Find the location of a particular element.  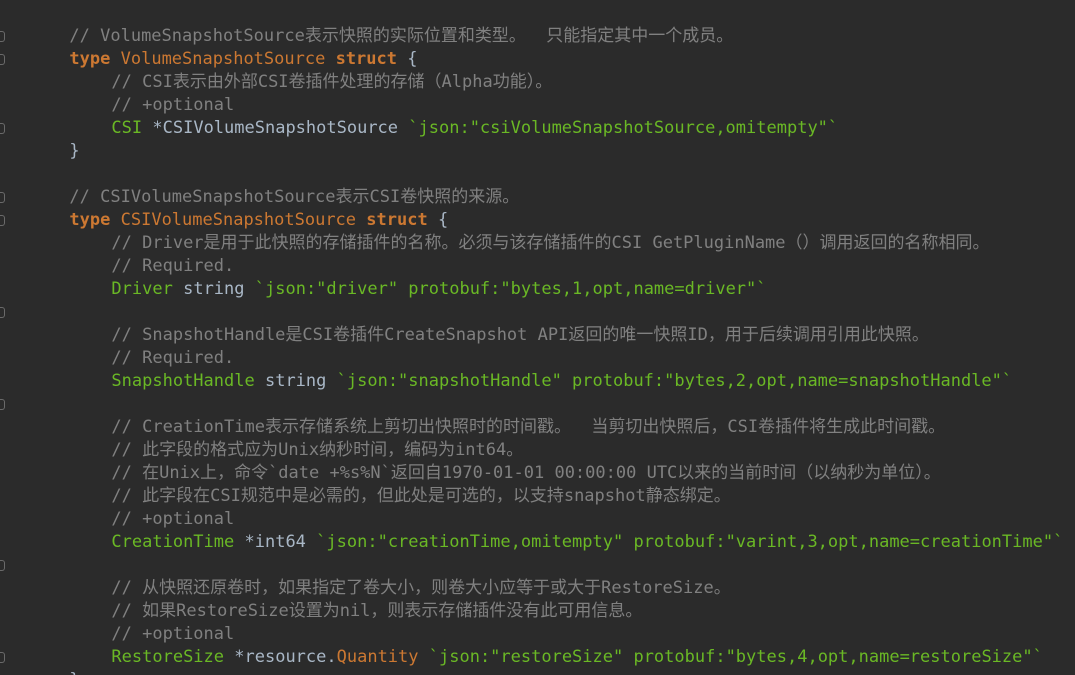

code-line: // CSI表示由外部CSI卷插件处理的存储（Alpha功能）。 is located at coordinates (537, 70).